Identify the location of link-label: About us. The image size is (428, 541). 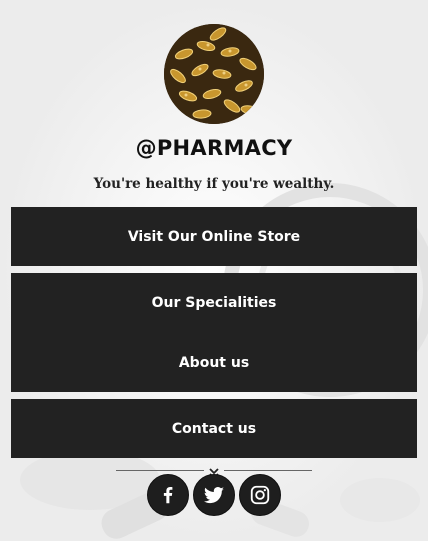
(214, 362).